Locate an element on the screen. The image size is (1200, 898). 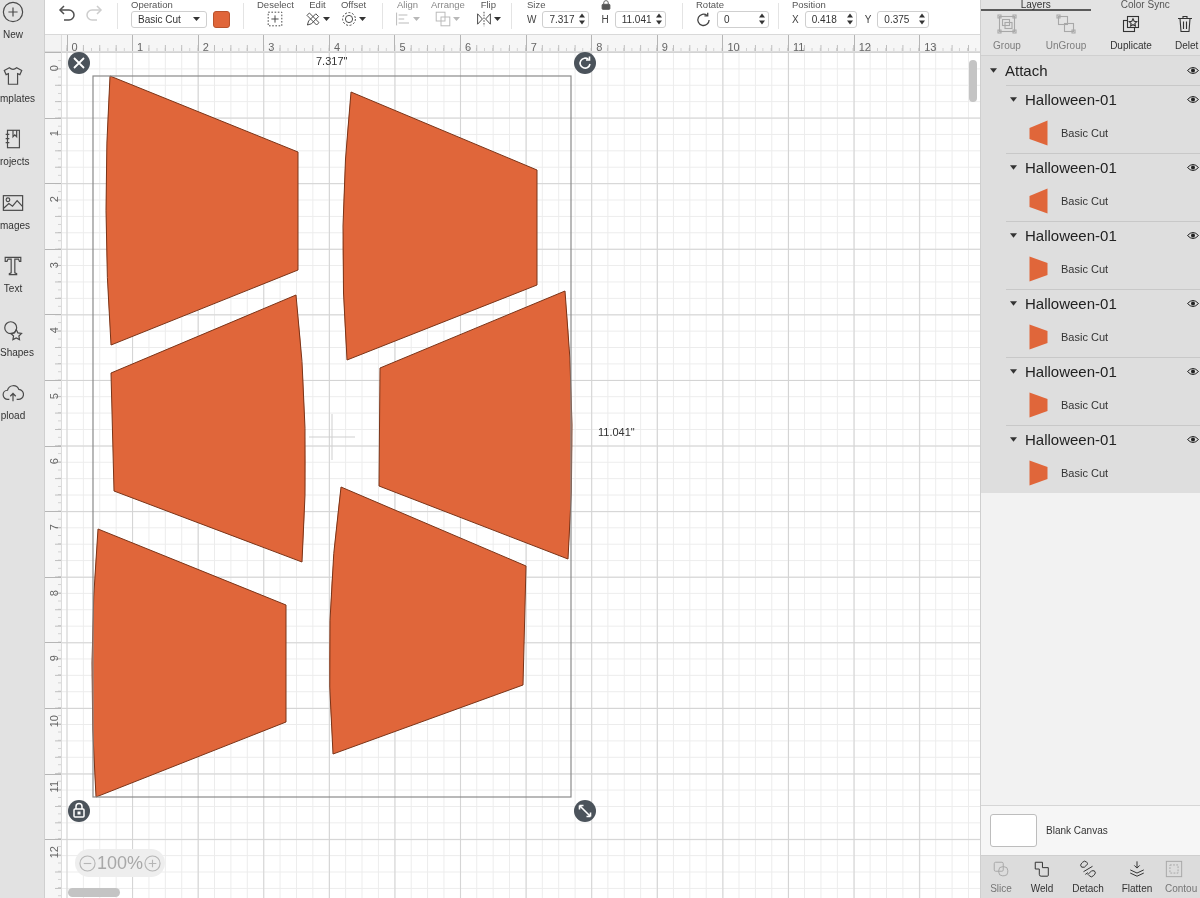
vertical-scrollbar is located at coordinates (973, 81).